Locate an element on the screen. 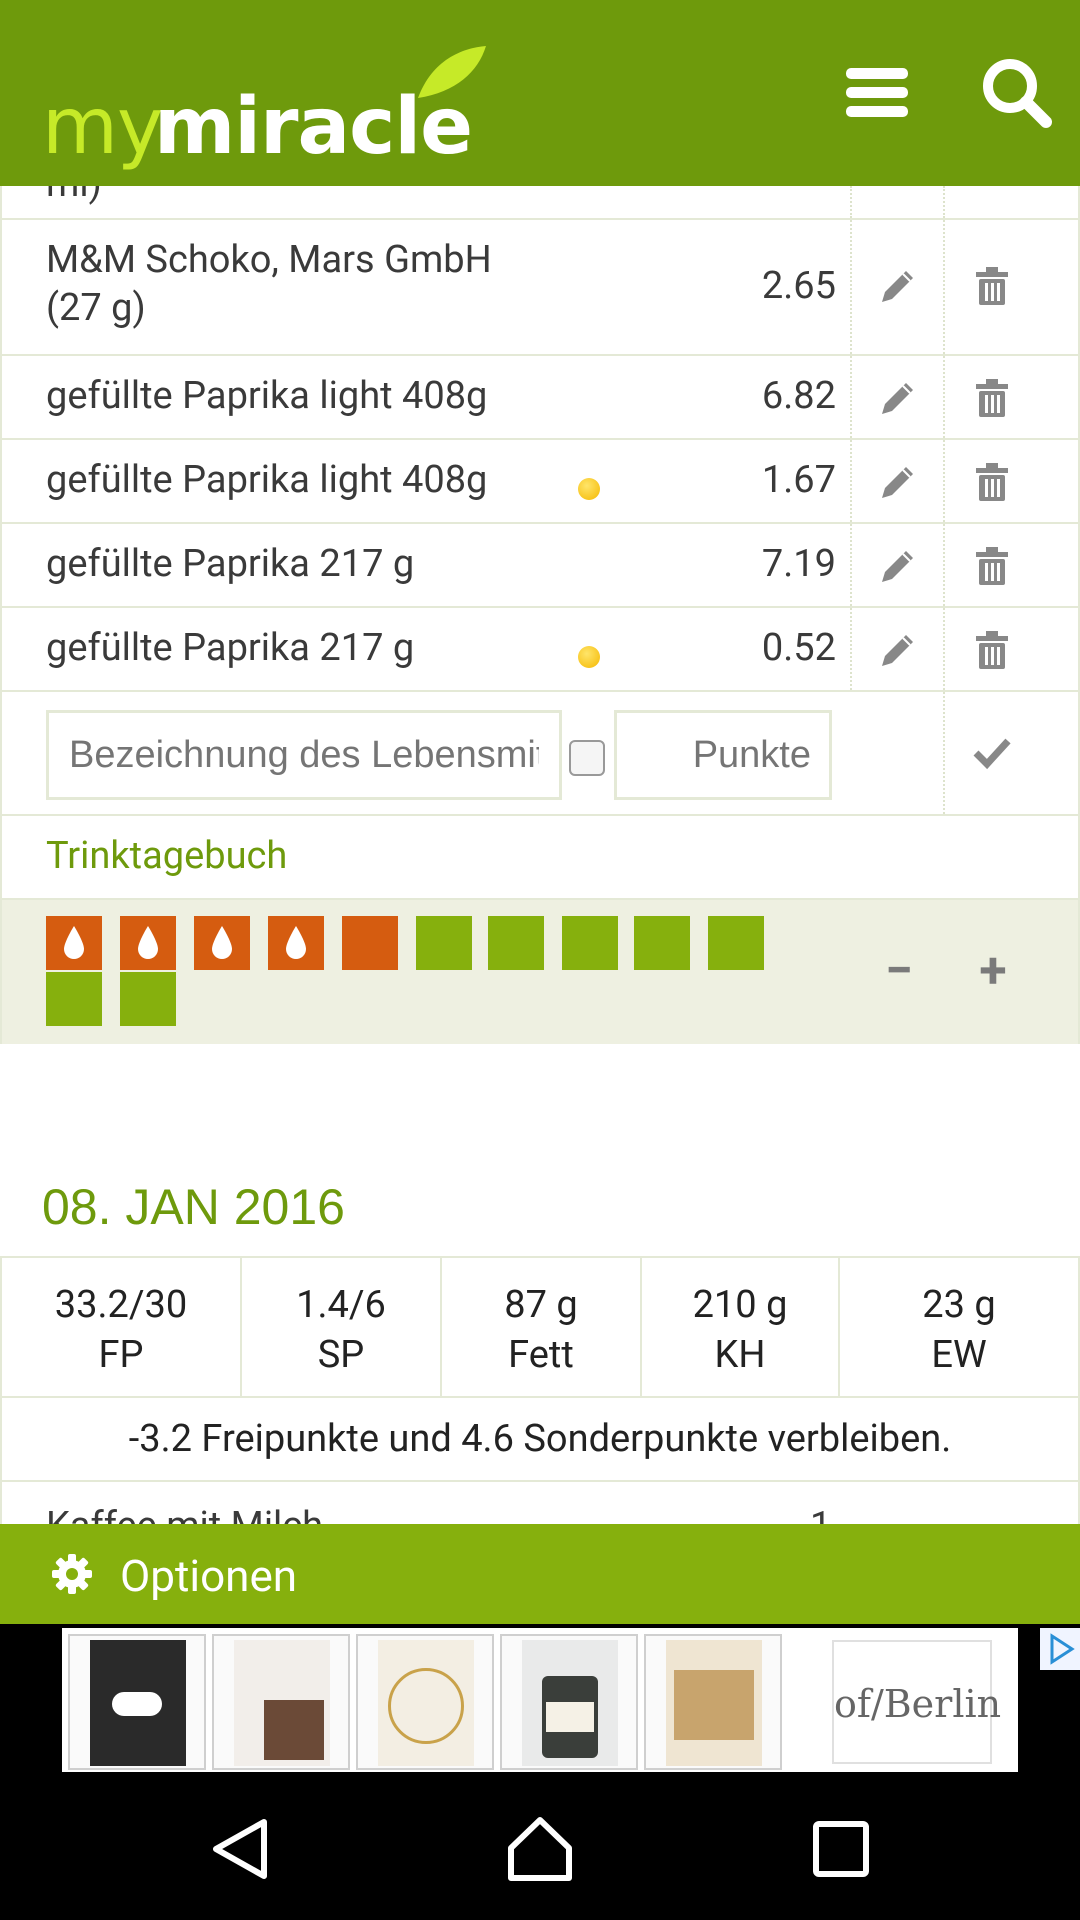  logo-my: my is located at coordinates (102, 127).